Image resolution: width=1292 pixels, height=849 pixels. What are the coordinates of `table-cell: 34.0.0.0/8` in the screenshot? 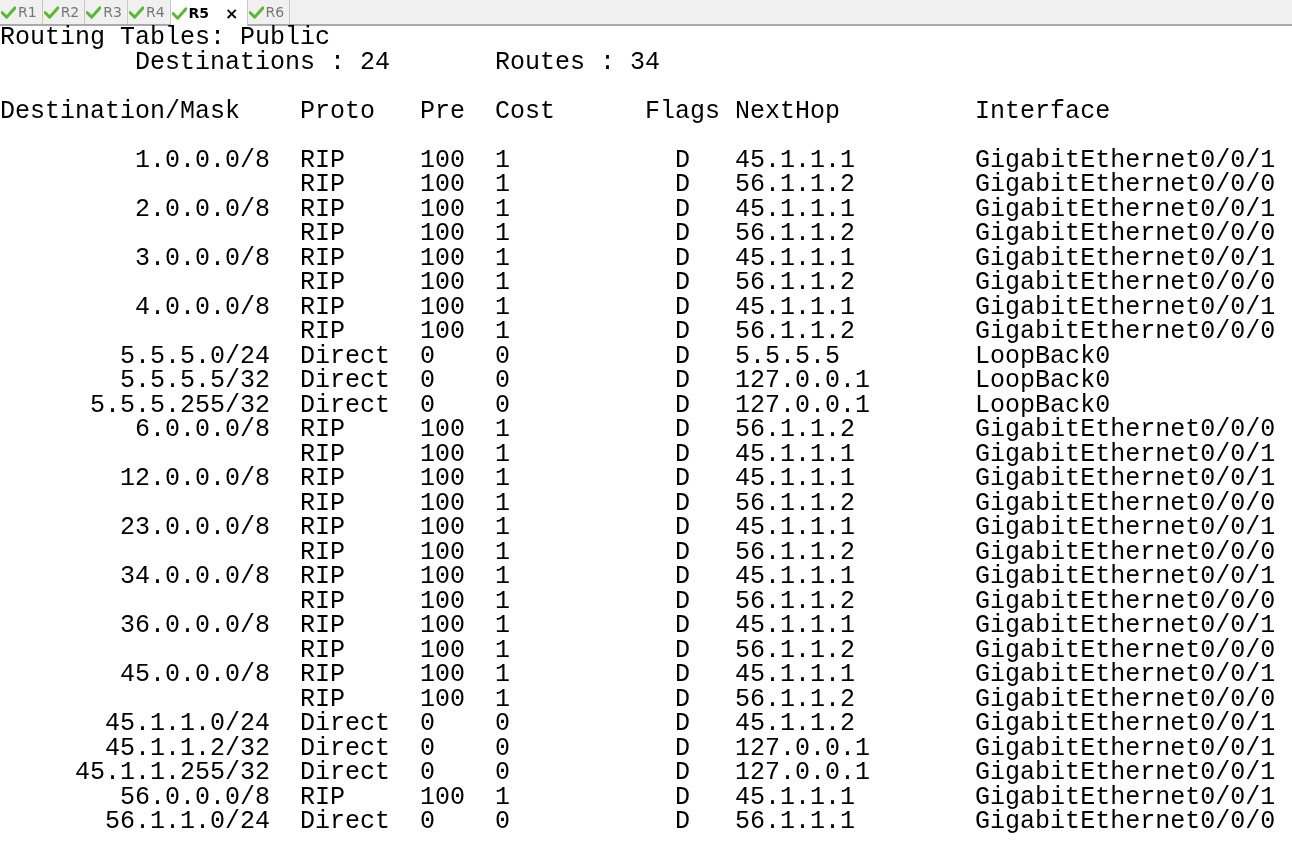 It's located at (195, 576).